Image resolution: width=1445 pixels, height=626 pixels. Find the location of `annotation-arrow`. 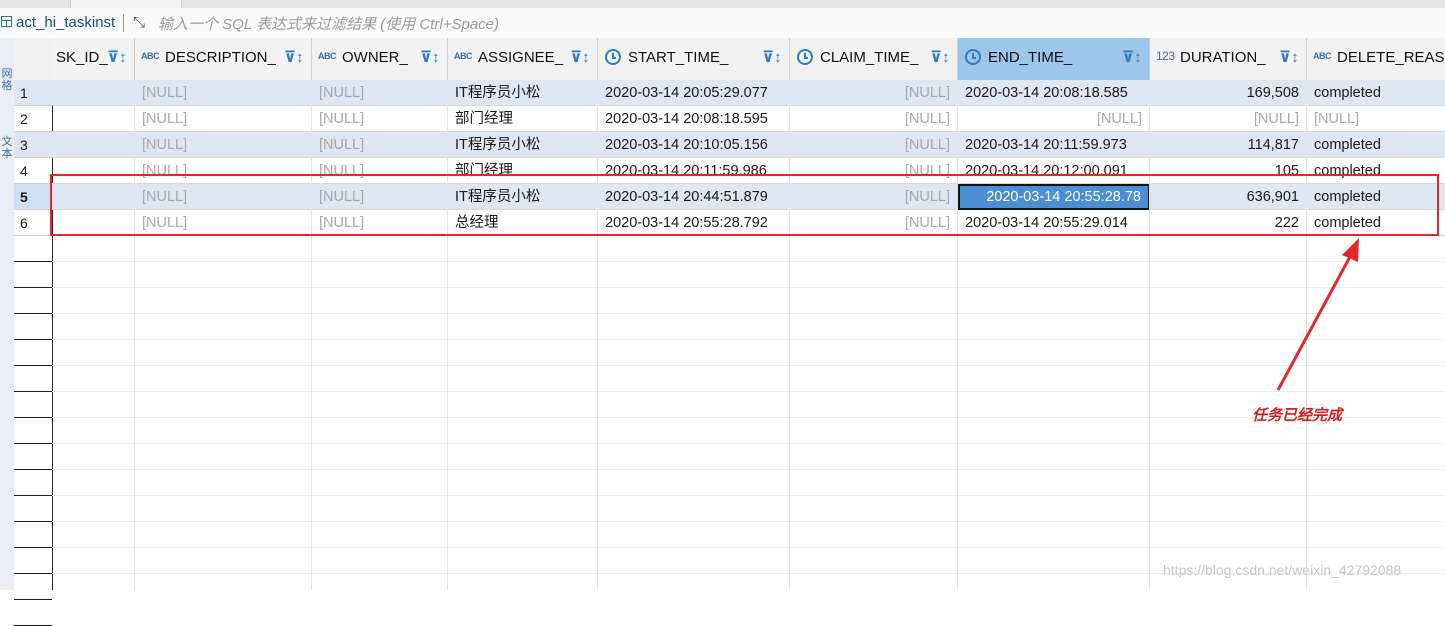

annotation-arrow is located at coordinates (1317, 314).